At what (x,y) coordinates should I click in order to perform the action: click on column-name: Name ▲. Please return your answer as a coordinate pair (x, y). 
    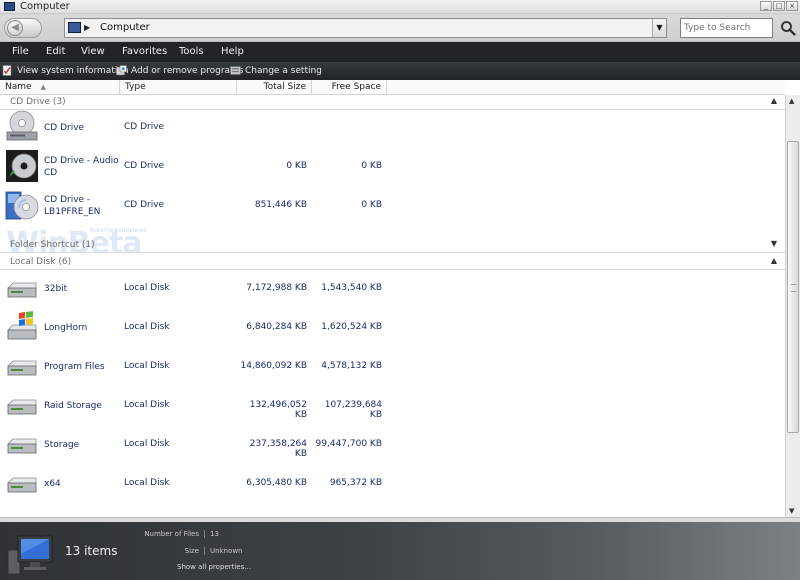
    Looking at the image, I should click on (60, 87).